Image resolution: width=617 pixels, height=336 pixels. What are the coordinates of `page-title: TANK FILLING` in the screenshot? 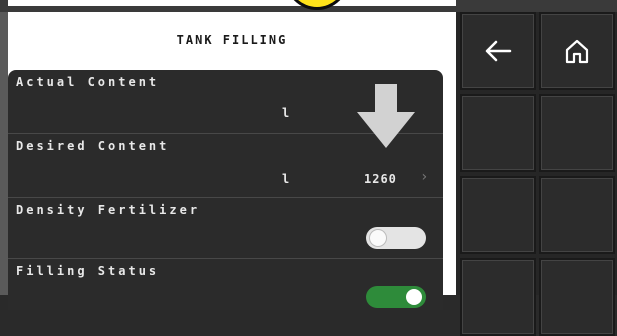 It's located at (232, 40).